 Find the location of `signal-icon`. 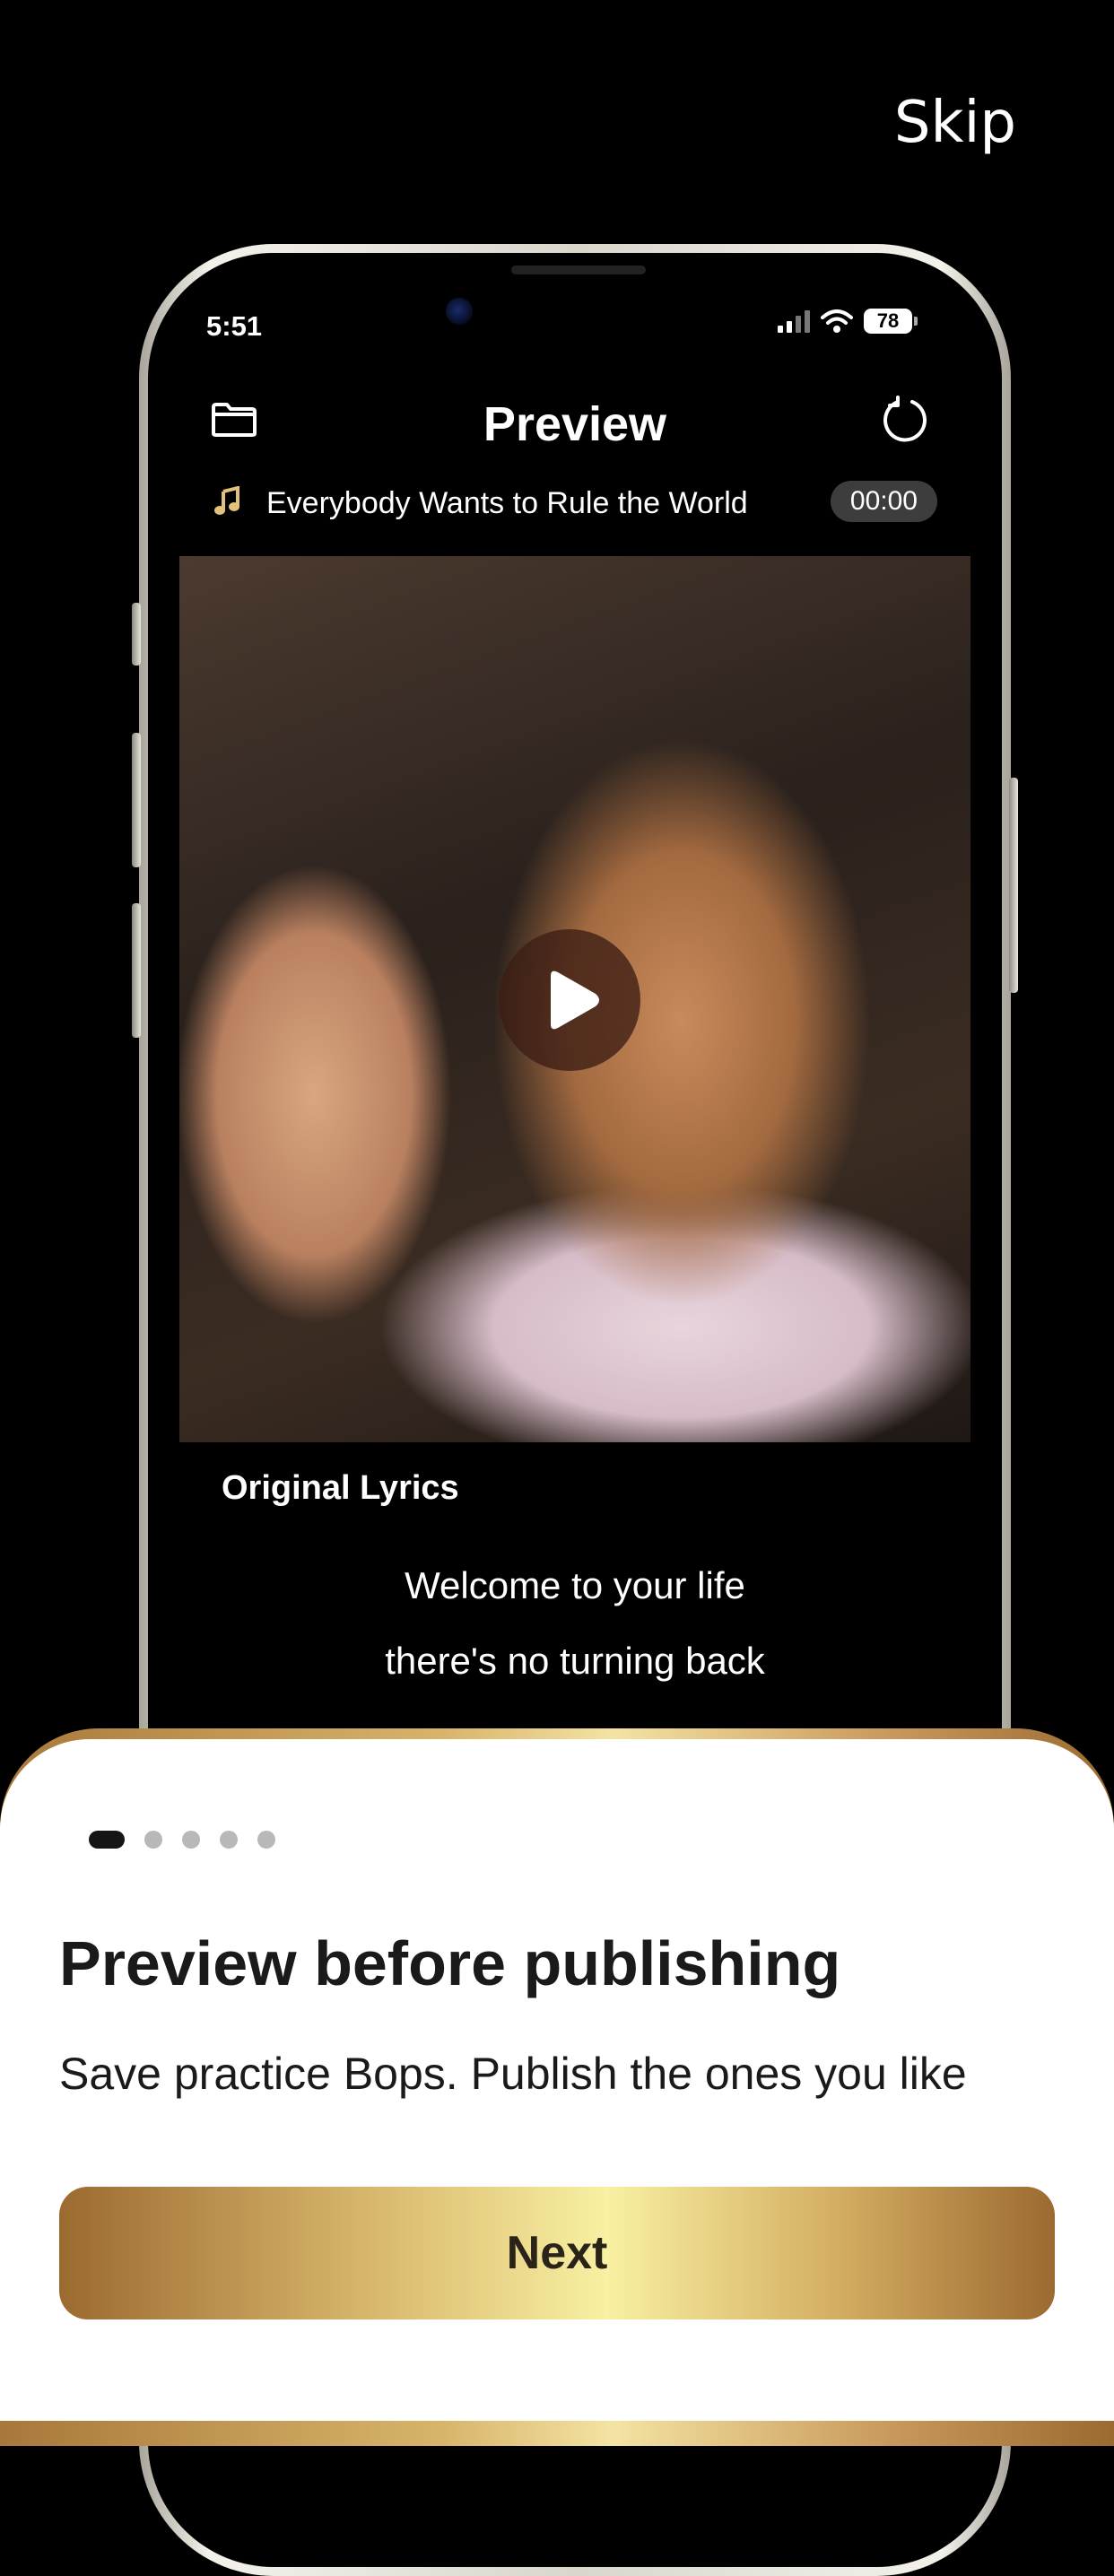

signal-icon is located at coordinates (794, 321).